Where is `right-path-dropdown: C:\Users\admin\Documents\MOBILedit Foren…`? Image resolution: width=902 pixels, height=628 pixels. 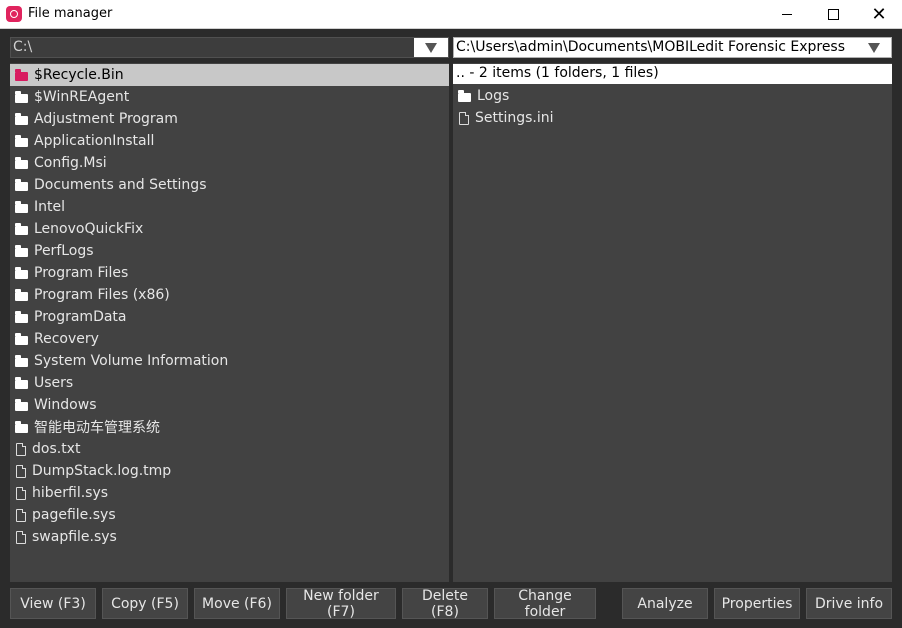
right-path-dropdown: C:\Users\admin\Documents\MOBILedit Foren… is located at coordinates (672, 47).